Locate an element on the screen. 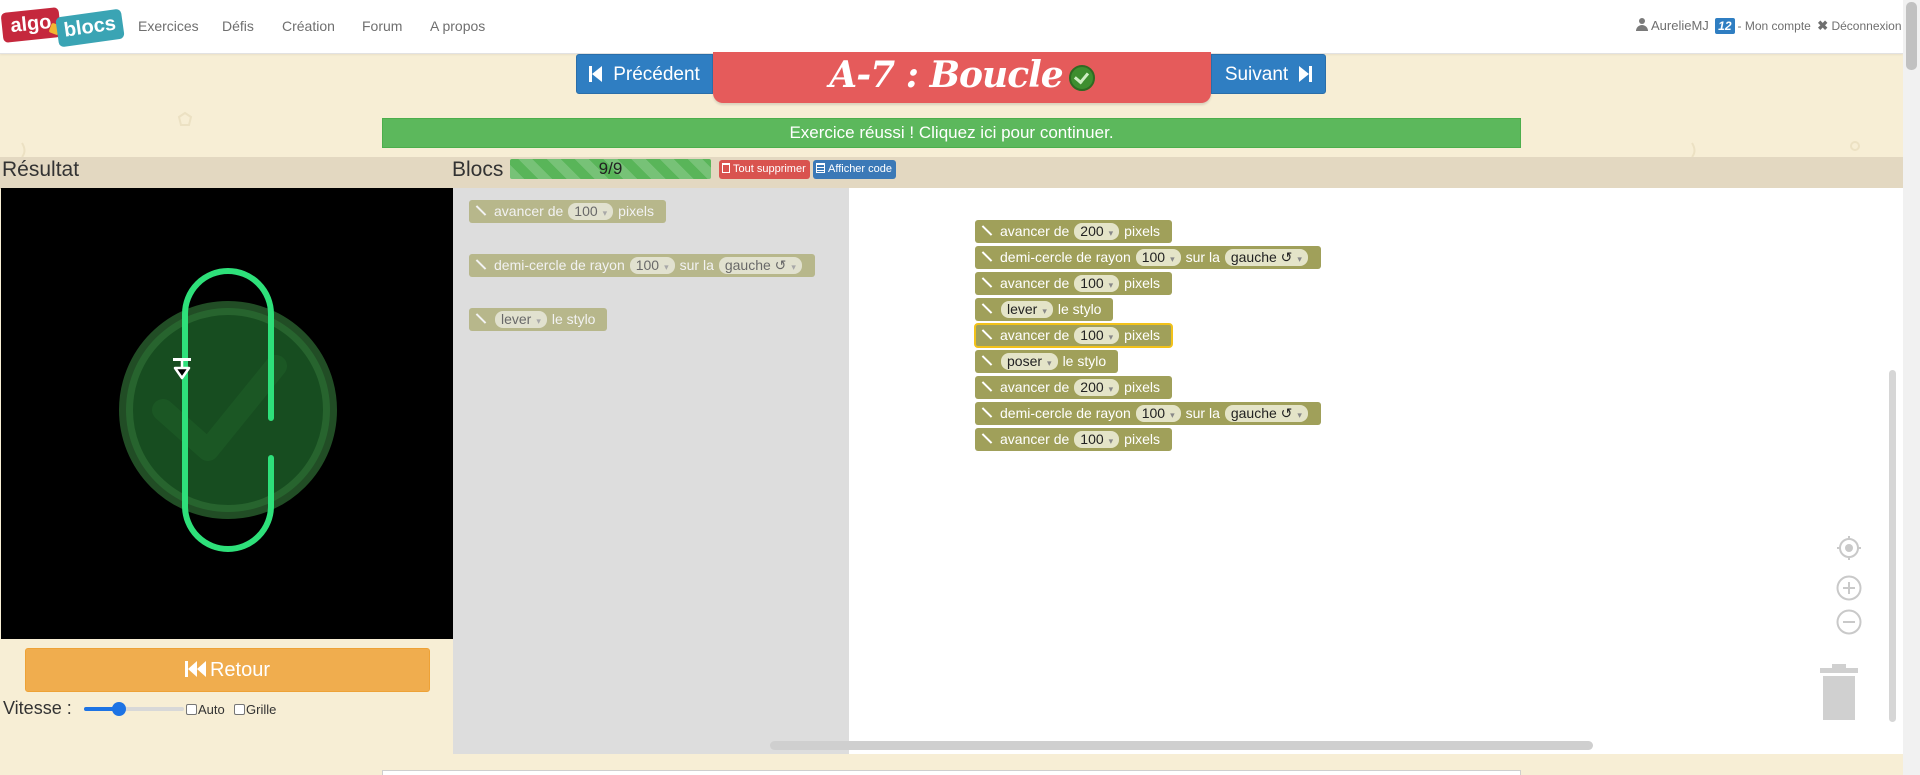 This screenshot has height=775, width=1920. grid-checkbox is located at coordinates (239, 709).